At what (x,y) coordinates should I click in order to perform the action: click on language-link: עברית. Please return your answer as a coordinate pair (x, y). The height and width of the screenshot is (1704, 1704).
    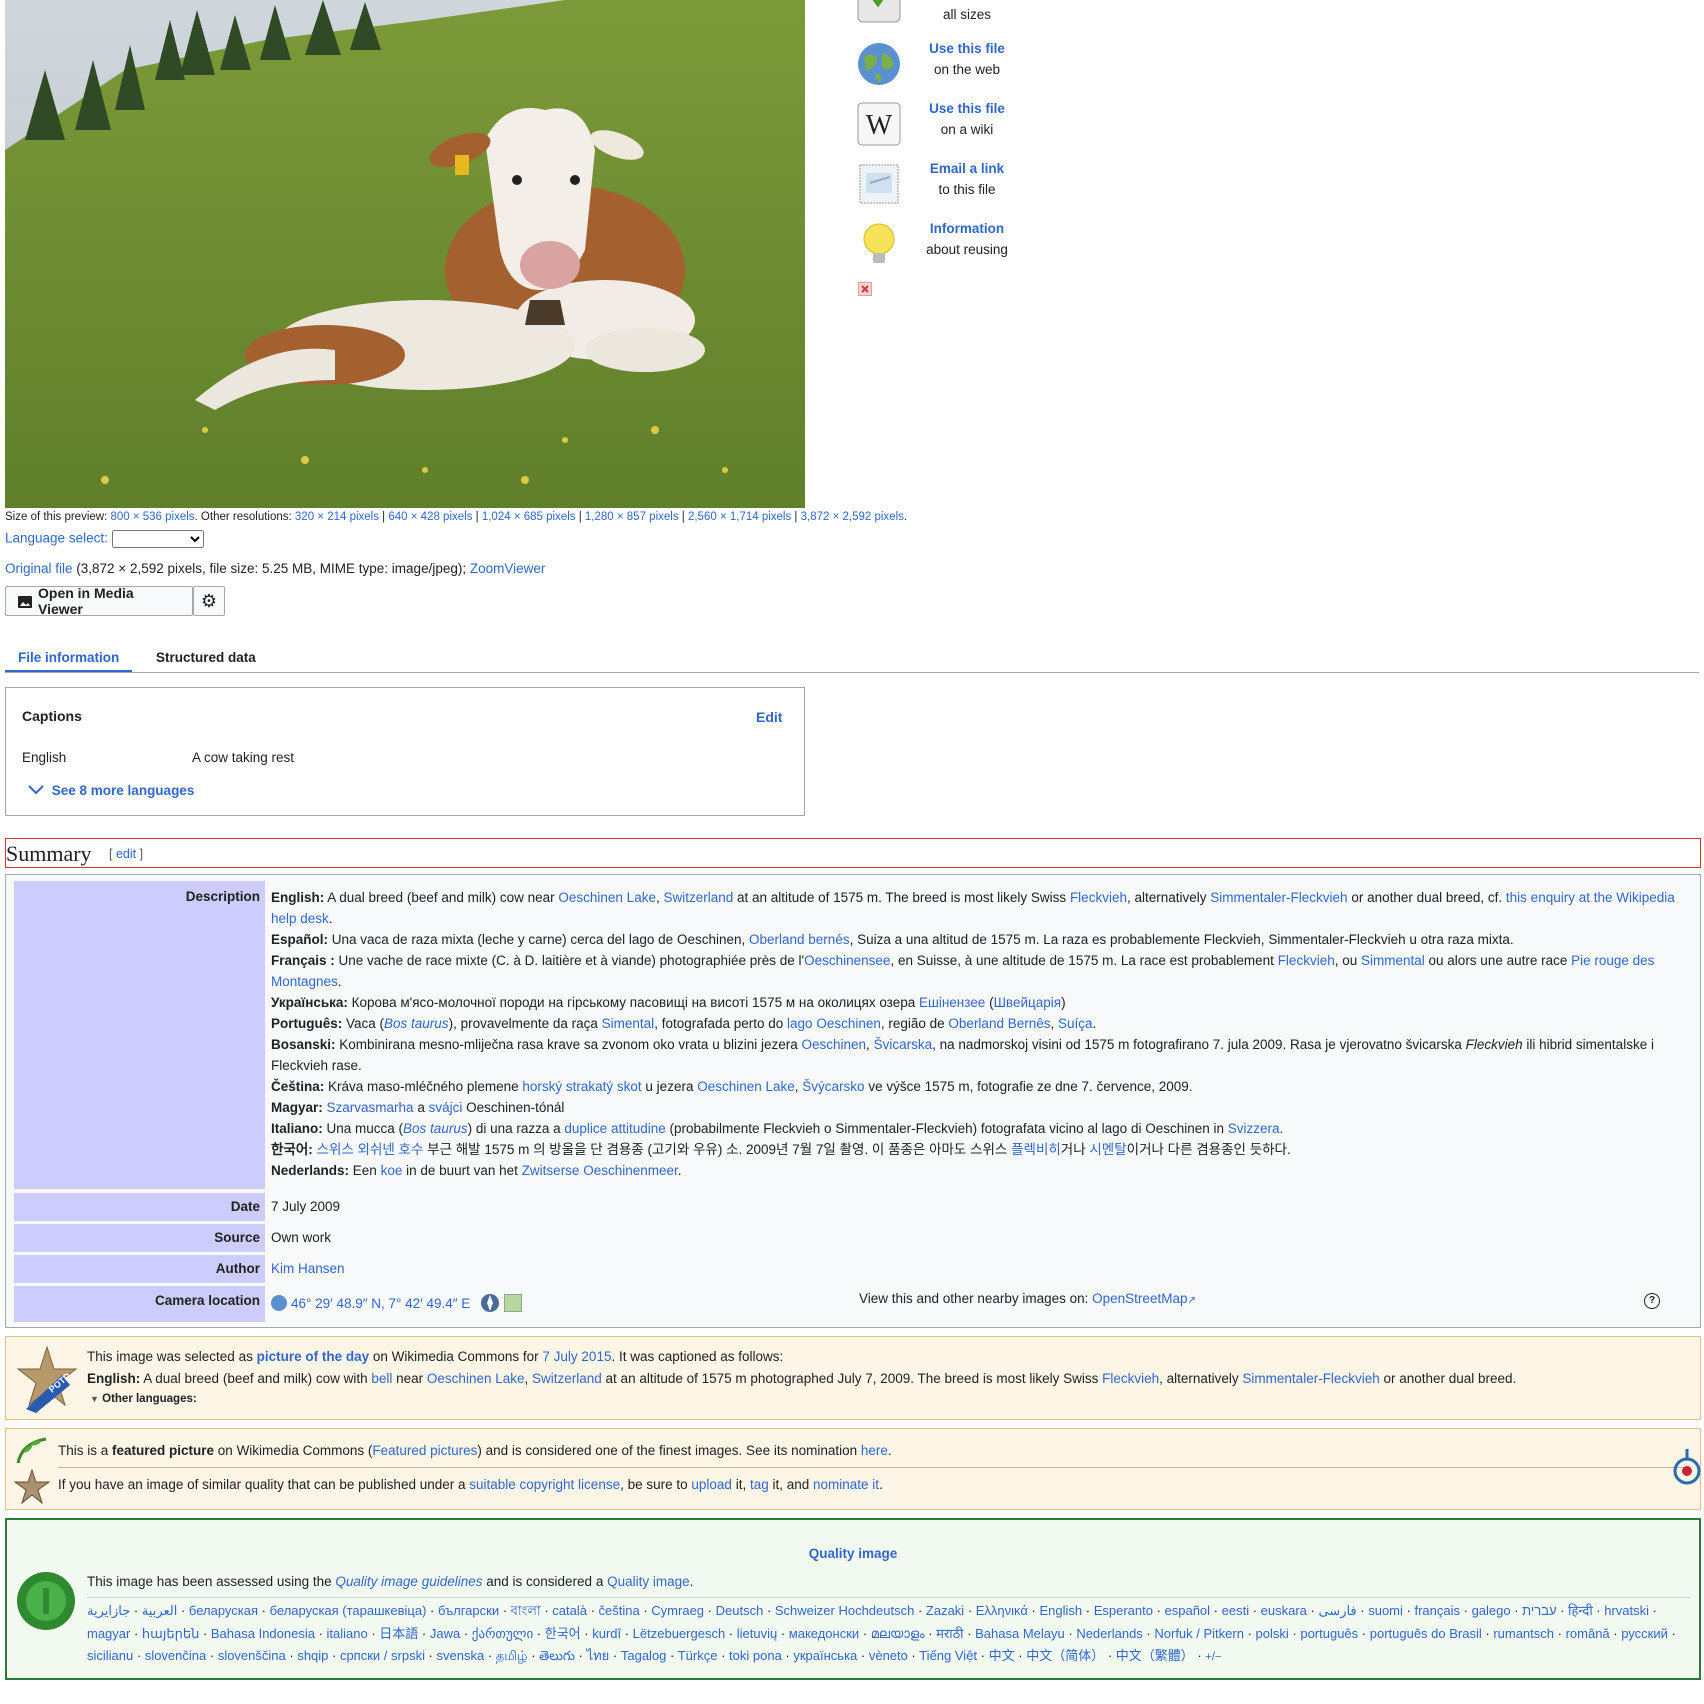
    Looking at the image, I should click on (1539, 1610).